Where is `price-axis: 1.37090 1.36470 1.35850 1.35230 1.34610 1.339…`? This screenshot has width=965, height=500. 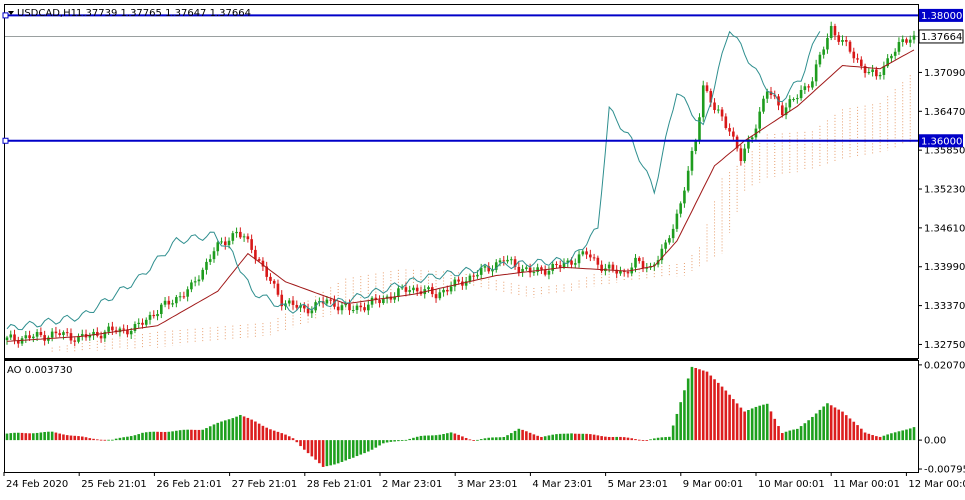 price-axis: 1.37090 1.36470 1.35850 1.35230 1.34610 1.339… is located at coordinates (941, 209).